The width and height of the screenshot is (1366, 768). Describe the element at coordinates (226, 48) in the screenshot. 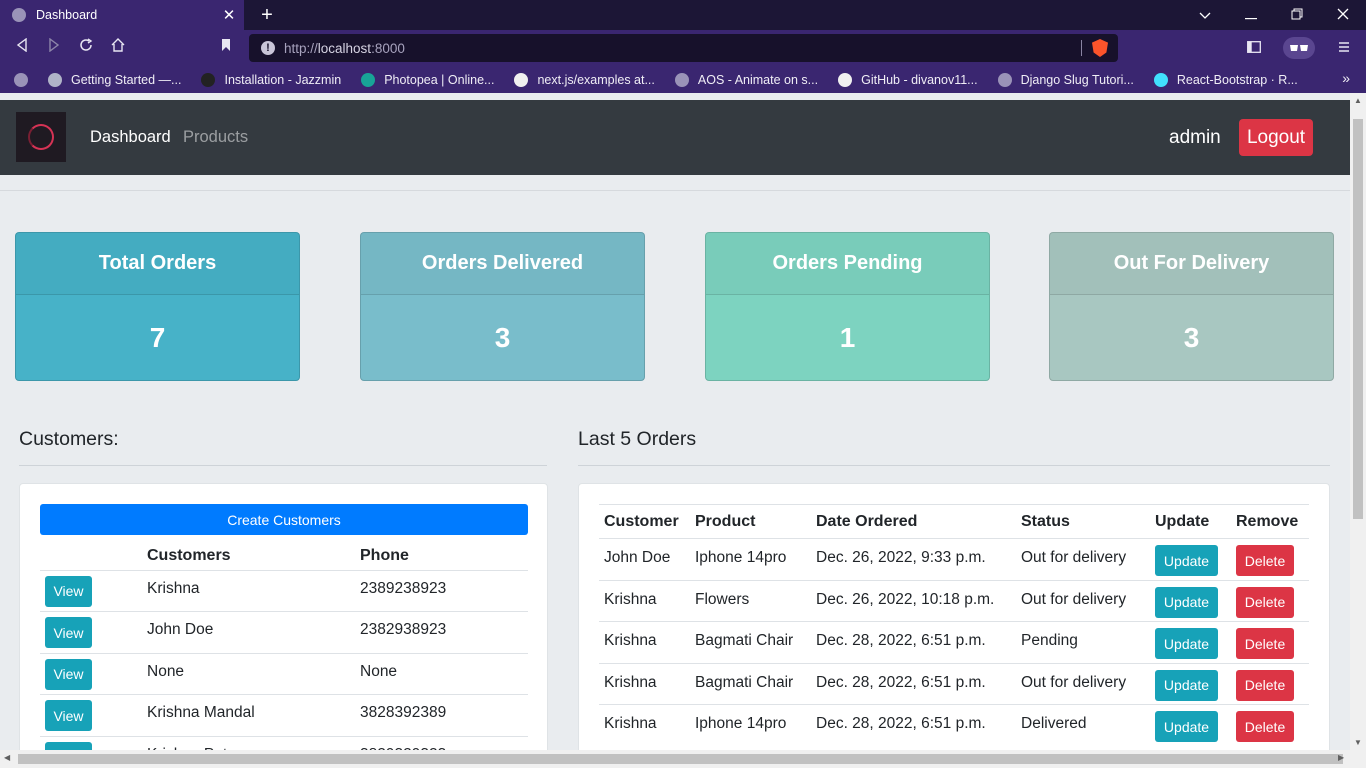

I see `bookmark-icon` at that location.